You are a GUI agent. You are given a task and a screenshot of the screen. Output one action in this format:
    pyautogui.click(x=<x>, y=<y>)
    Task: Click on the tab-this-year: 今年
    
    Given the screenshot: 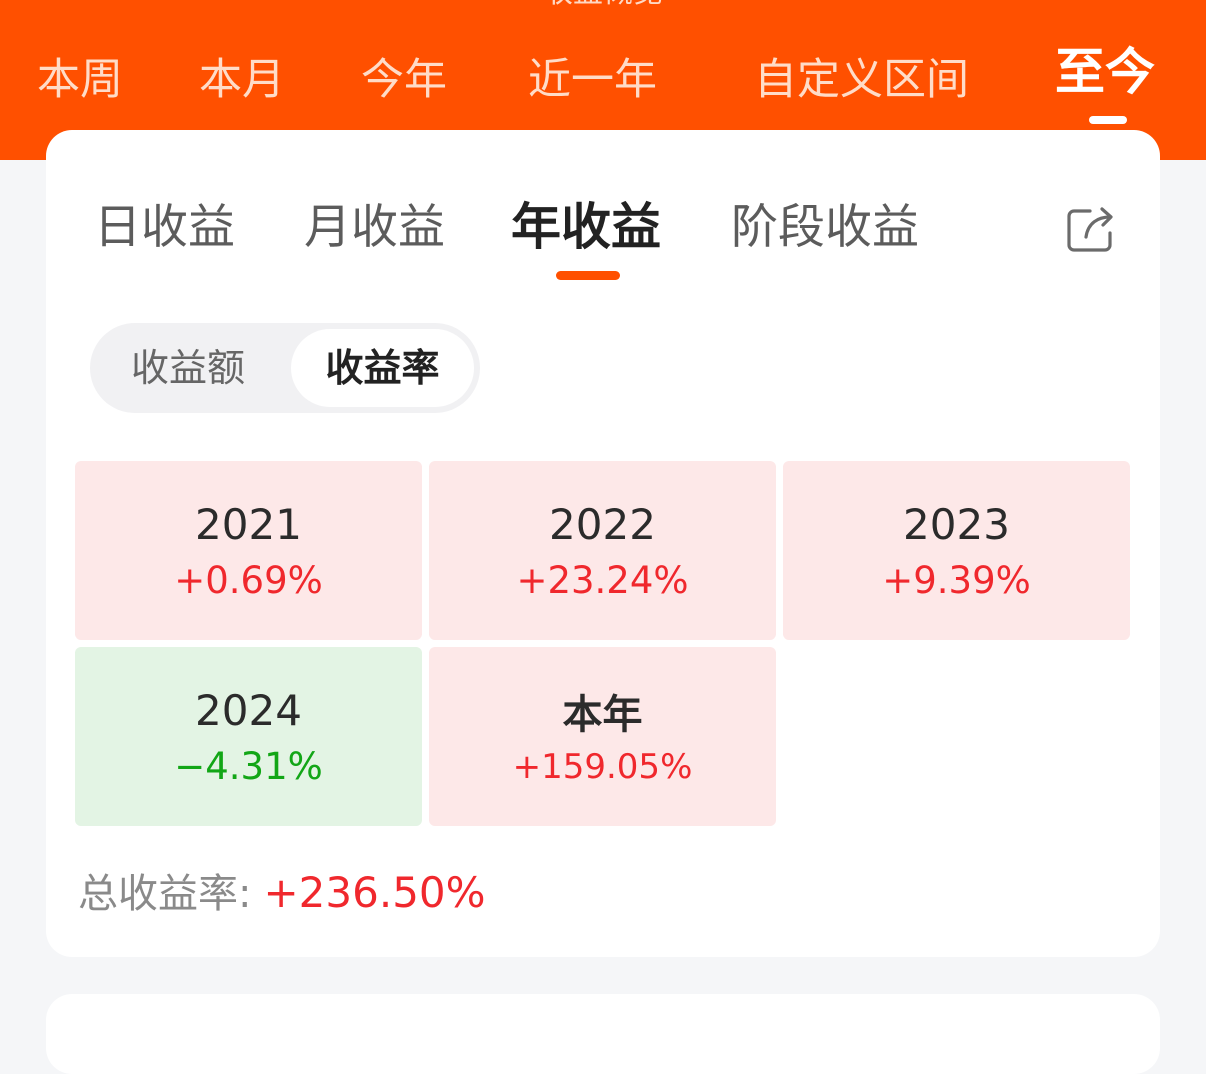 What is the action you would take?
    pyautogui.click(x=404, y=80)
    